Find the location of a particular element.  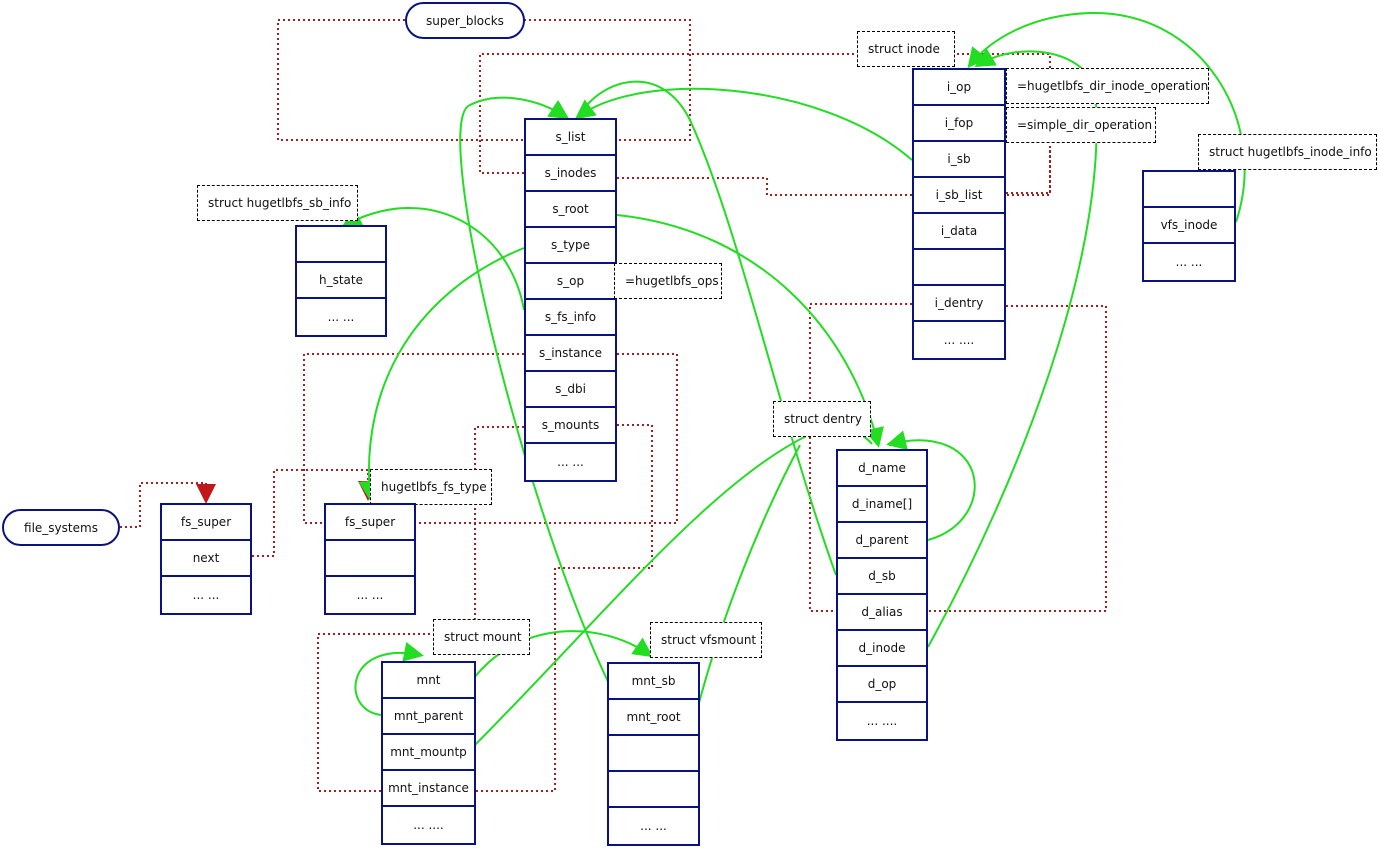

field-hugetlbfs-fs-super: fs_super is located at coordinates (370, 523).